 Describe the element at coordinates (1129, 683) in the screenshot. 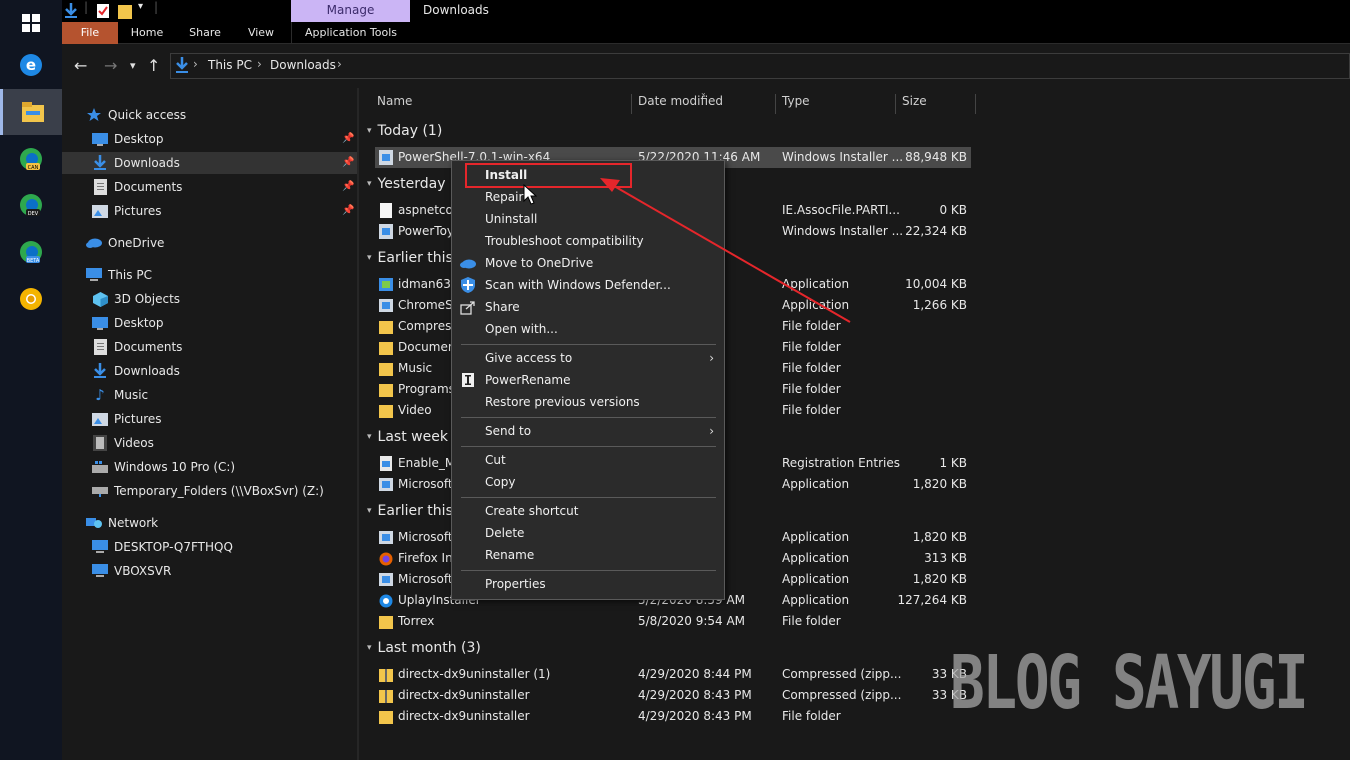

I see `watermark: BLOG SAYUGI` at that location.